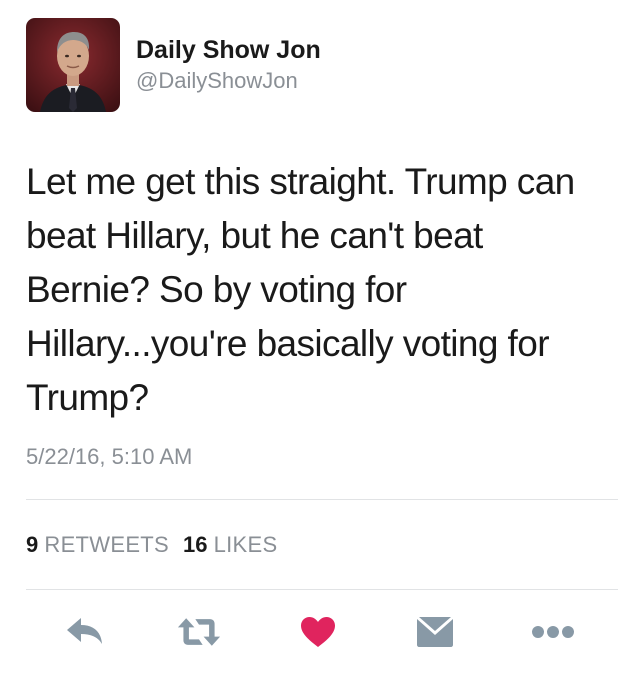 This screenshot has width=634, height=676. Describe the element at coordinates (228, 81) in the screenshot. I see `user-handle: @DailyShowJon` at that location.